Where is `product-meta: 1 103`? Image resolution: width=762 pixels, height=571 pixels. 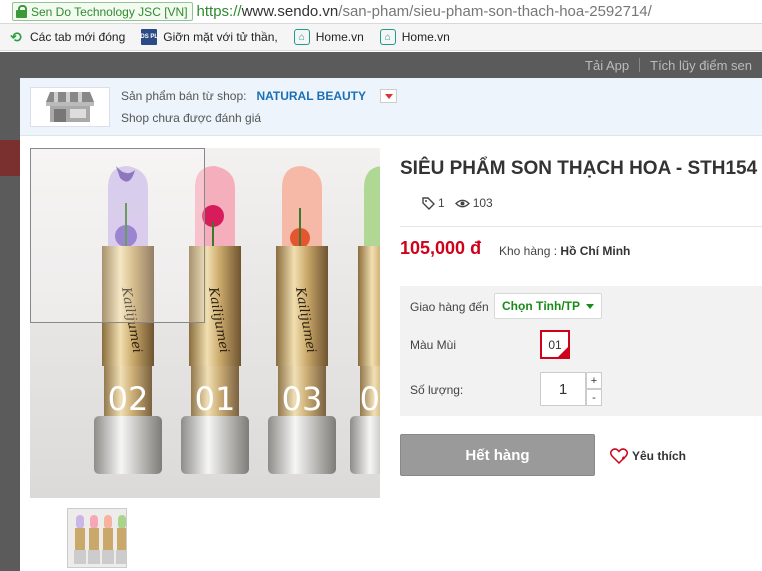
product-meta: 1 103 is located at coordinates (462, 203).